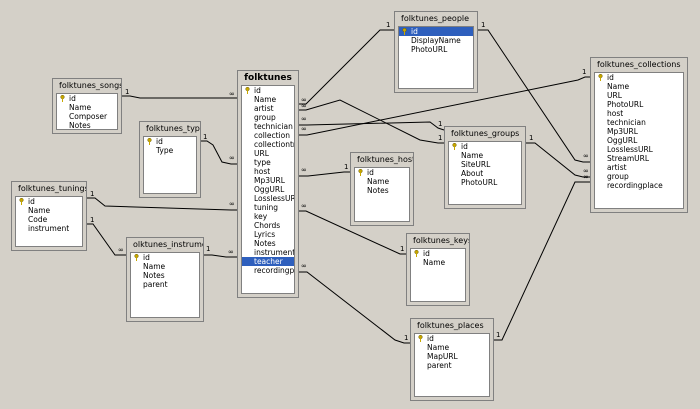 The height and width of the screenshot is (409, 700). Describe the element at coordinates (436, 40) in the screenshot. I see `column-row-displayname: DisplayName` at that location.